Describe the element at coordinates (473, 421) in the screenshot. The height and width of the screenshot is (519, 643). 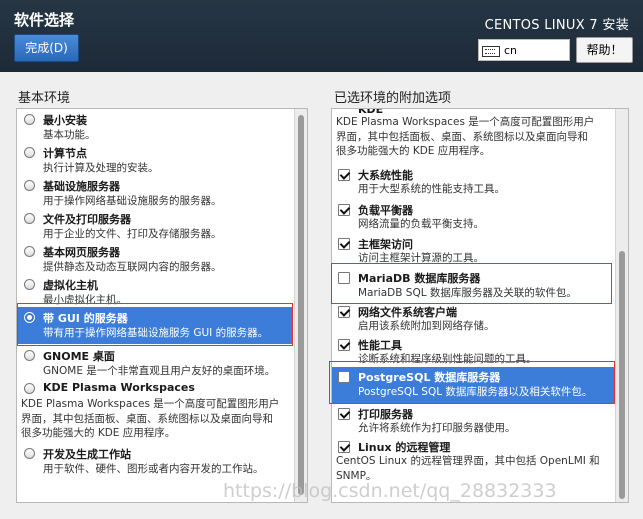
I see `addon-option-print-server: 打印服务器 允许将系统作为打印服务器使用。` at that location.